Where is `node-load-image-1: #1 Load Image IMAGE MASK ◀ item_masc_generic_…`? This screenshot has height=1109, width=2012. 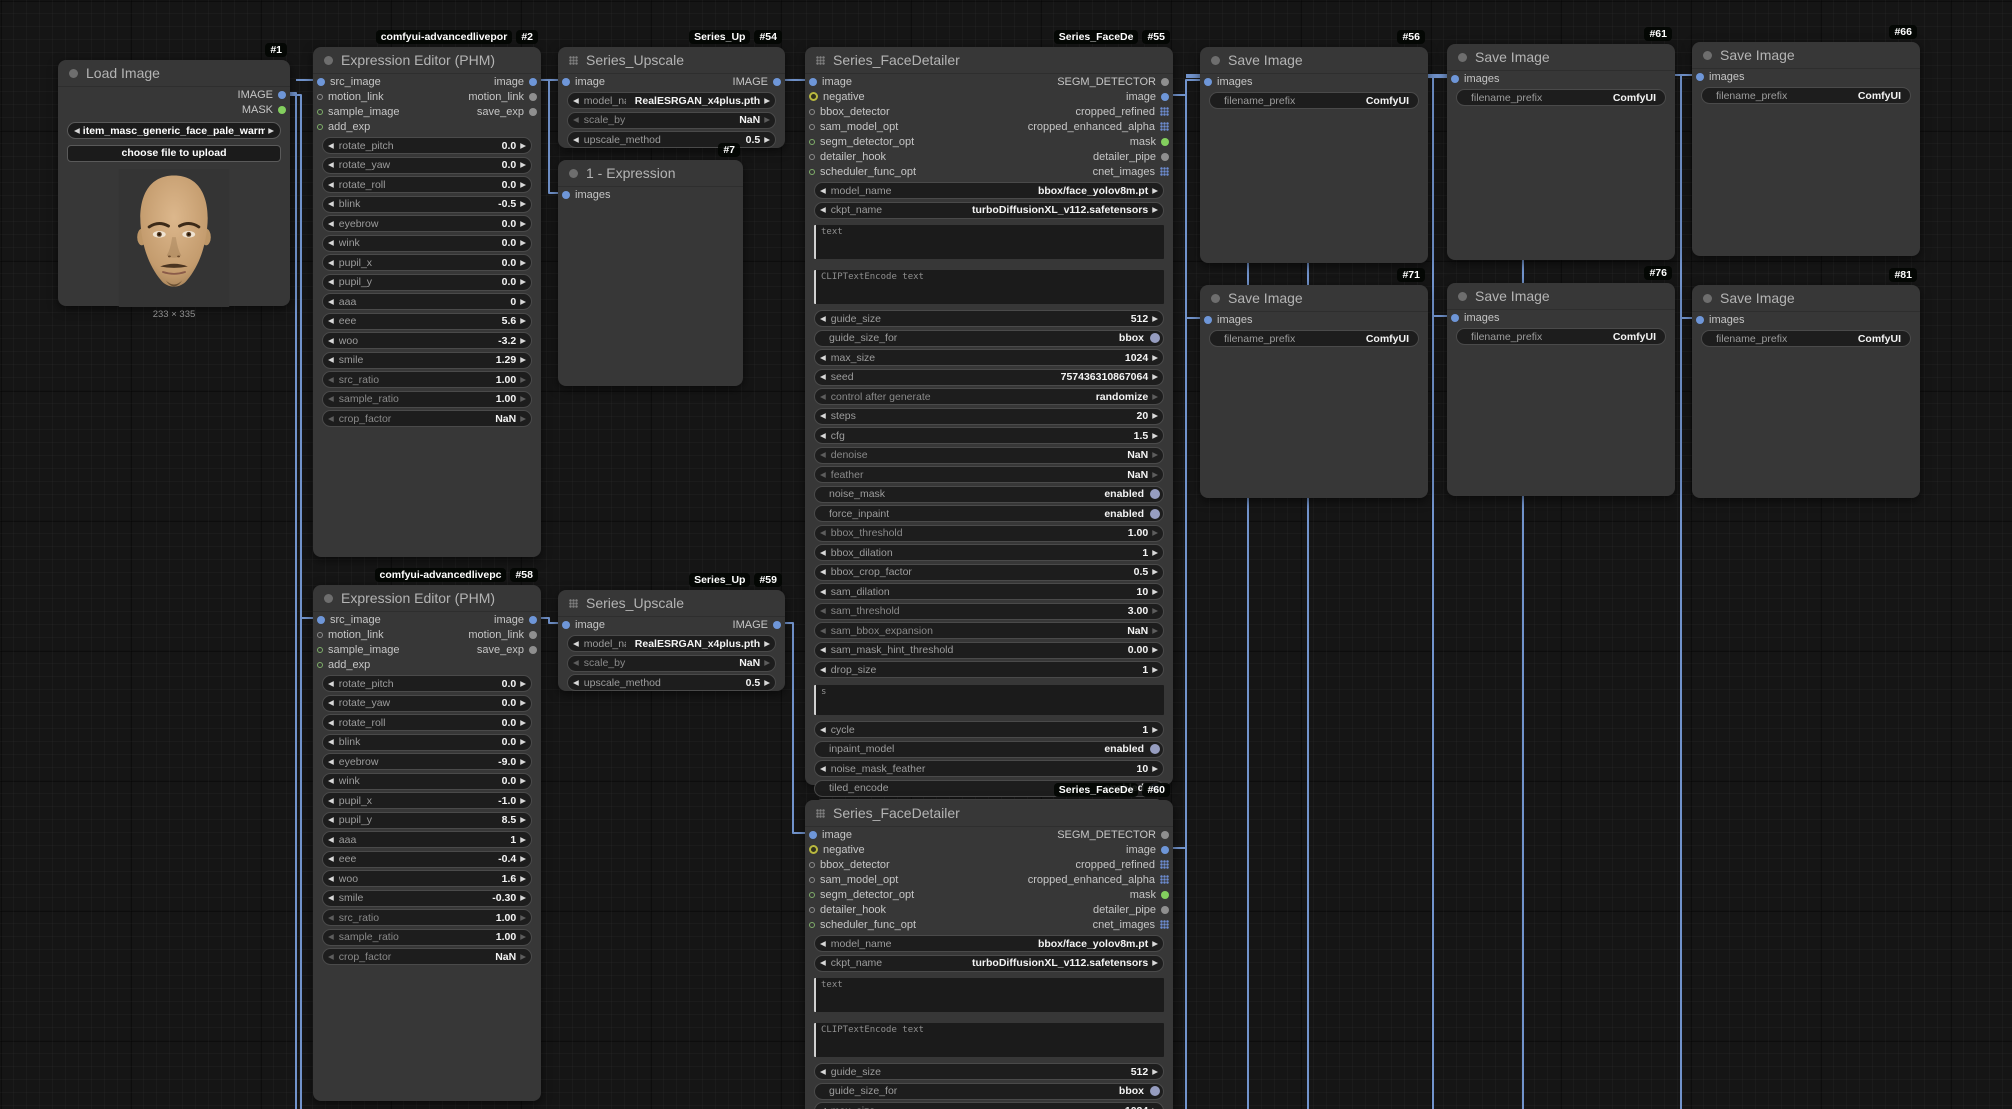 node-load-image-1: #1 Load Image IMAGE MASK ◀ item_masc_generic_… is located at coordinates (174, 181).